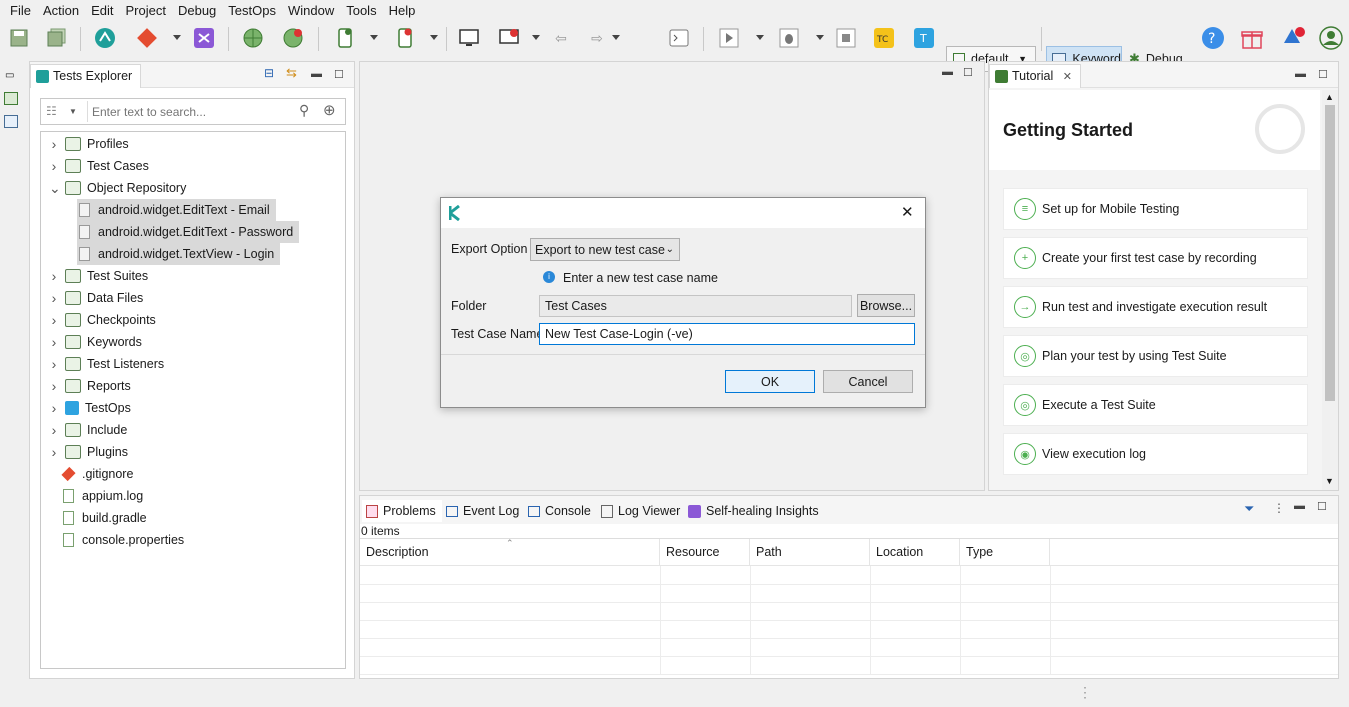 This screenshot has height=707, width=1349. Describe the element at coordinates (1329, 97) in the screenshot. I see `scroll-up-icon: ▲` at that location.